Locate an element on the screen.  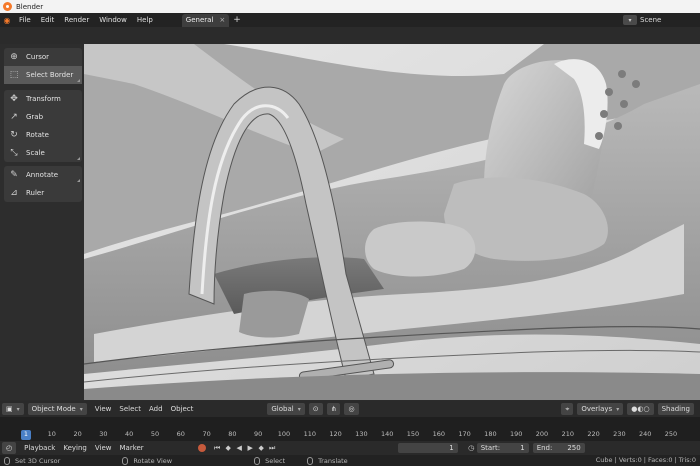
gizmo-icon: ⌖ is located at coordinates (567, 408).